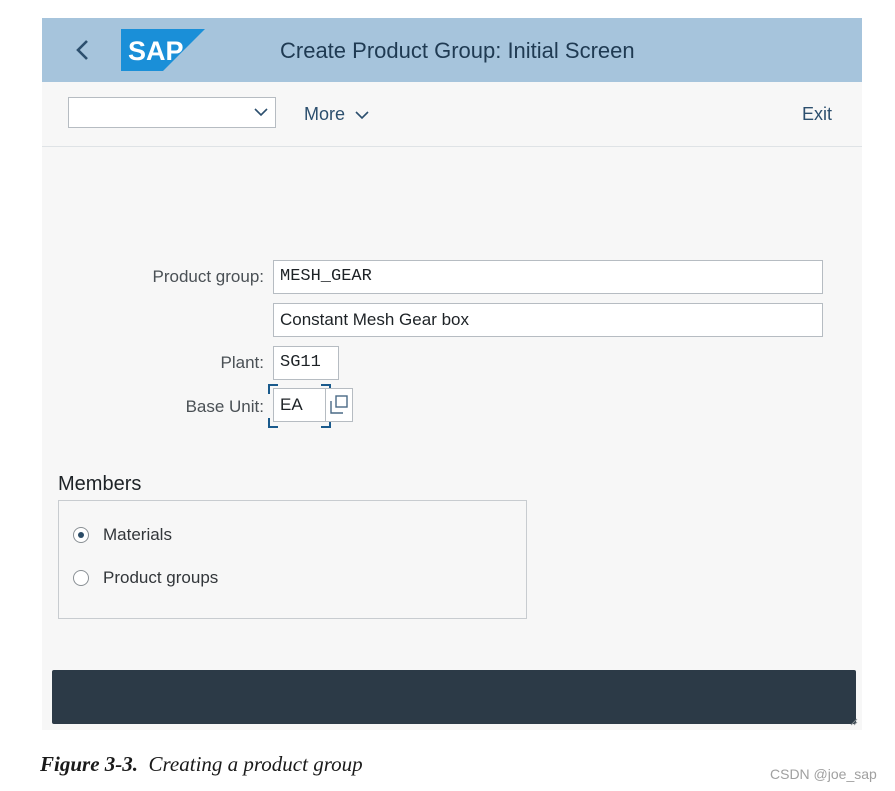 The height and width of the screenshot is (791, 895). What do you see at coordinates (325, 114) in the screenshot?
I see `more-label: More` at bounding box center [325, 114].